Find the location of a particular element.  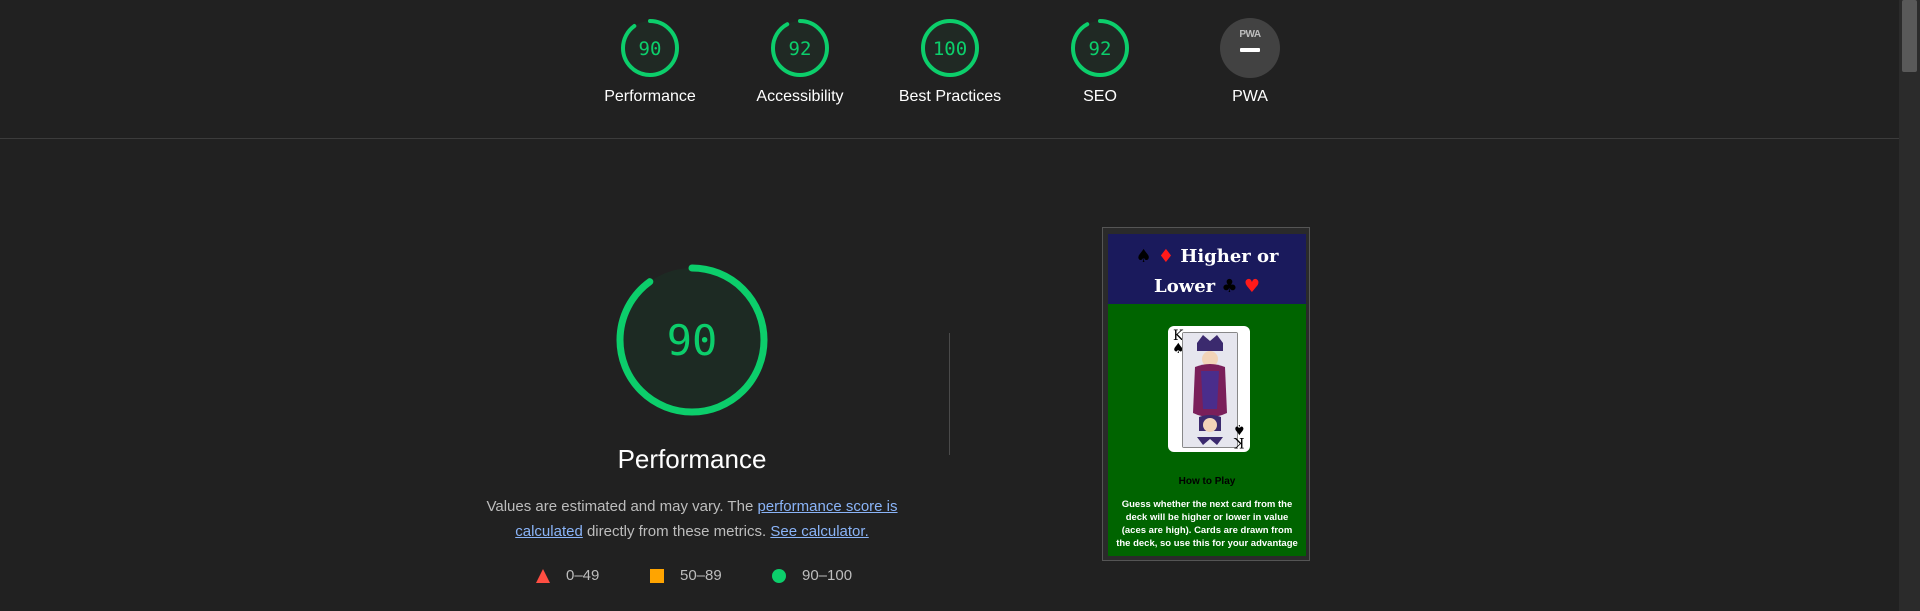

main-gauge-ring: 90 is located at coordinates (692, 340).